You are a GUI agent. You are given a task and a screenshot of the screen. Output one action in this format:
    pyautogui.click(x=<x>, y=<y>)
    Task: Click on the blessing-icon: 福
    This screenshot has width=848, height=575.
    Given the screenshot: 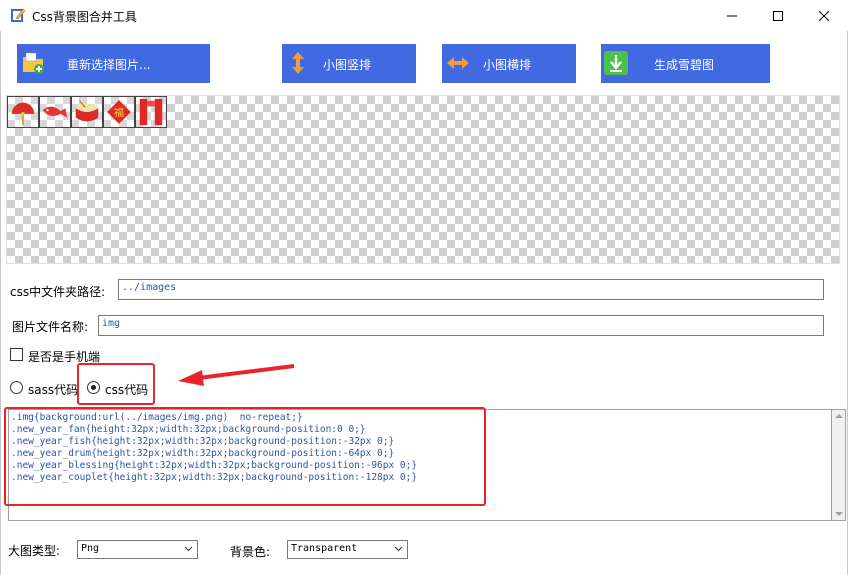 What is the action you would take?
    pyautogui.click(x=119, y=112)
    